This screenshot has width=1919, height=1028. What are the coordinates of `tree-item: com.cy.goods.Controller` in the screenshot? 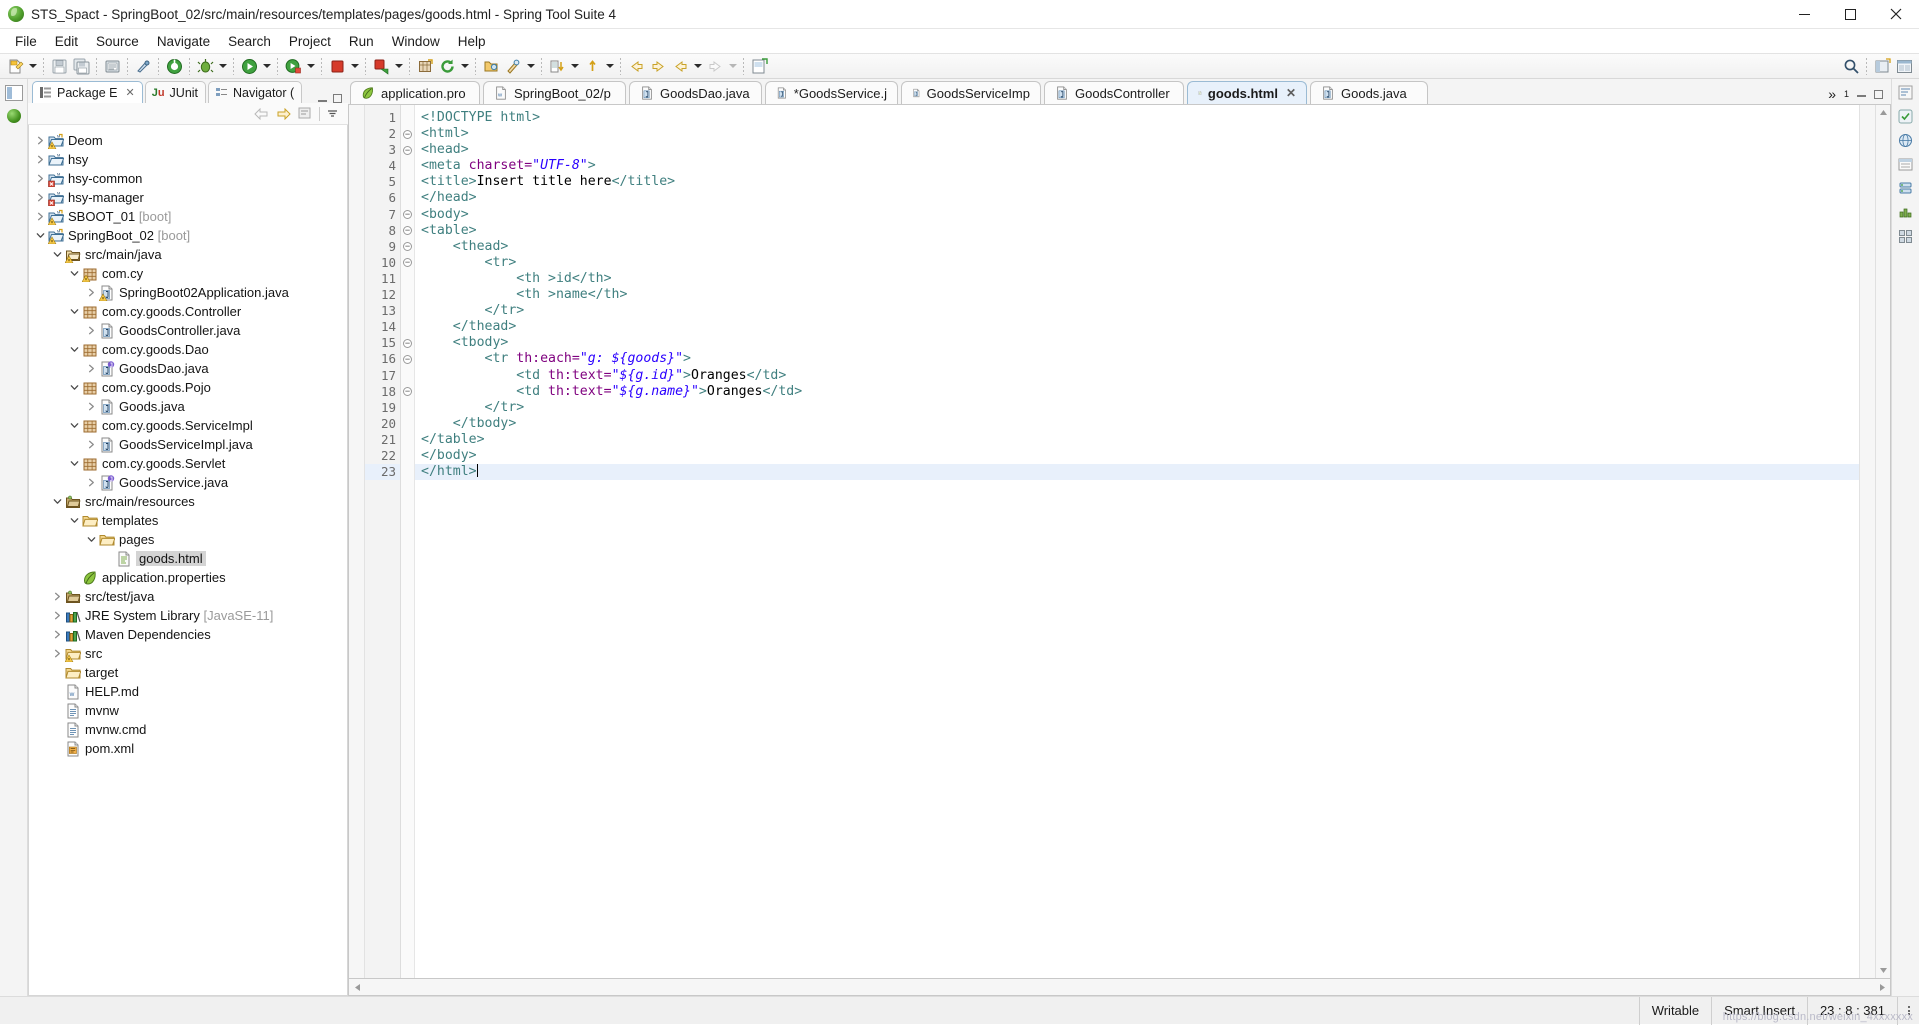 It's located at (188, 311).